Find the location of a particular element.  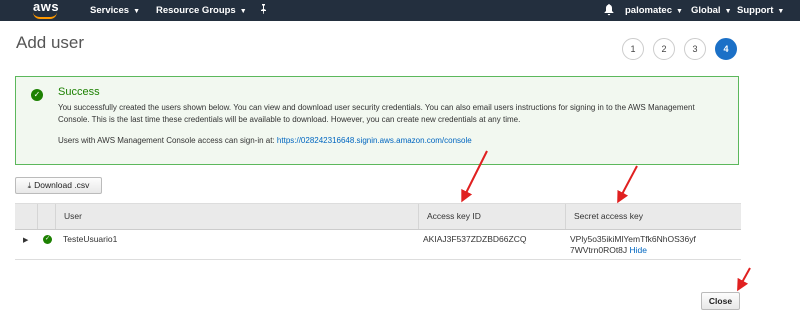

hide-secret-link: Hide is located at coordinates (638, 250).